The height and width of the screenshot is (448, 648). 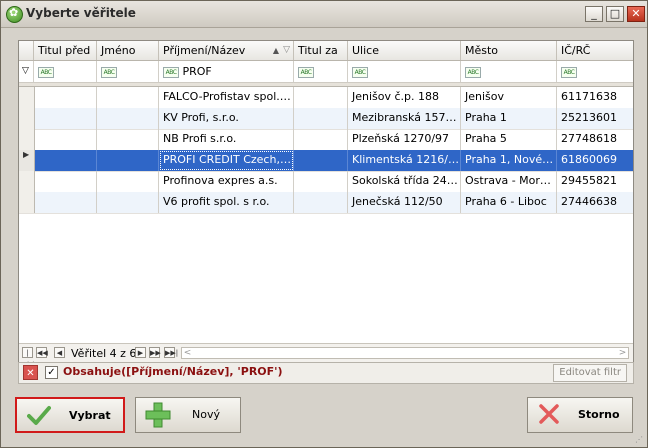 I want to click on select-button: Vybrat, so click(x=70, y=415).